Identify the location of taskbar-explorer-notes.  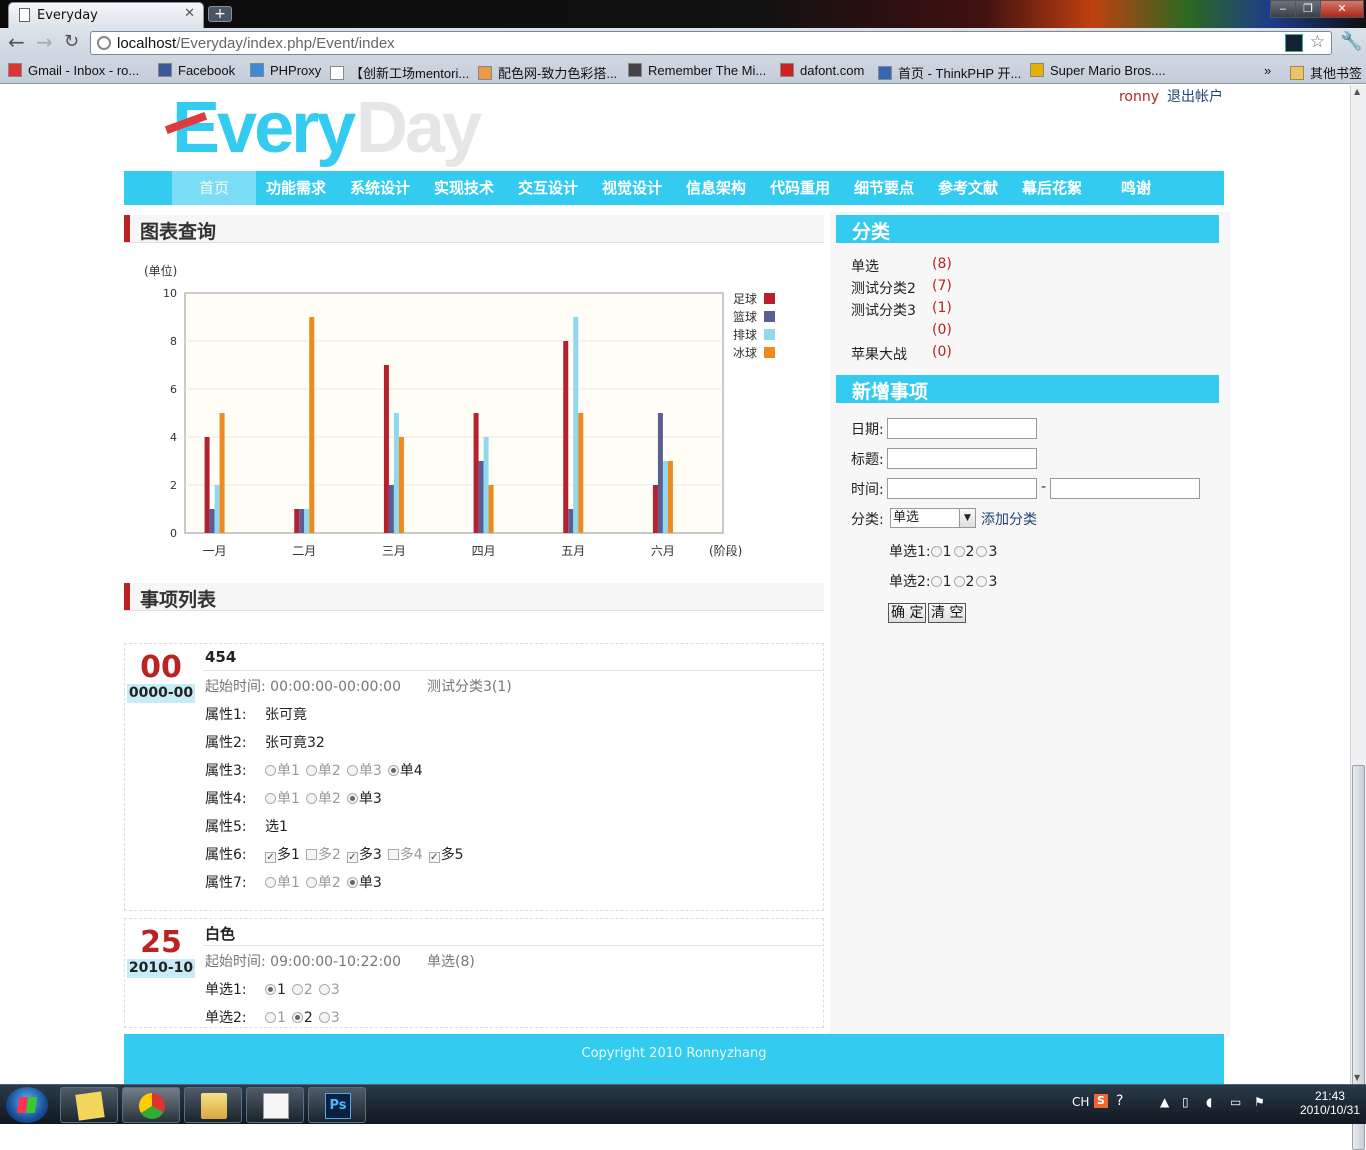
(89, 1105).